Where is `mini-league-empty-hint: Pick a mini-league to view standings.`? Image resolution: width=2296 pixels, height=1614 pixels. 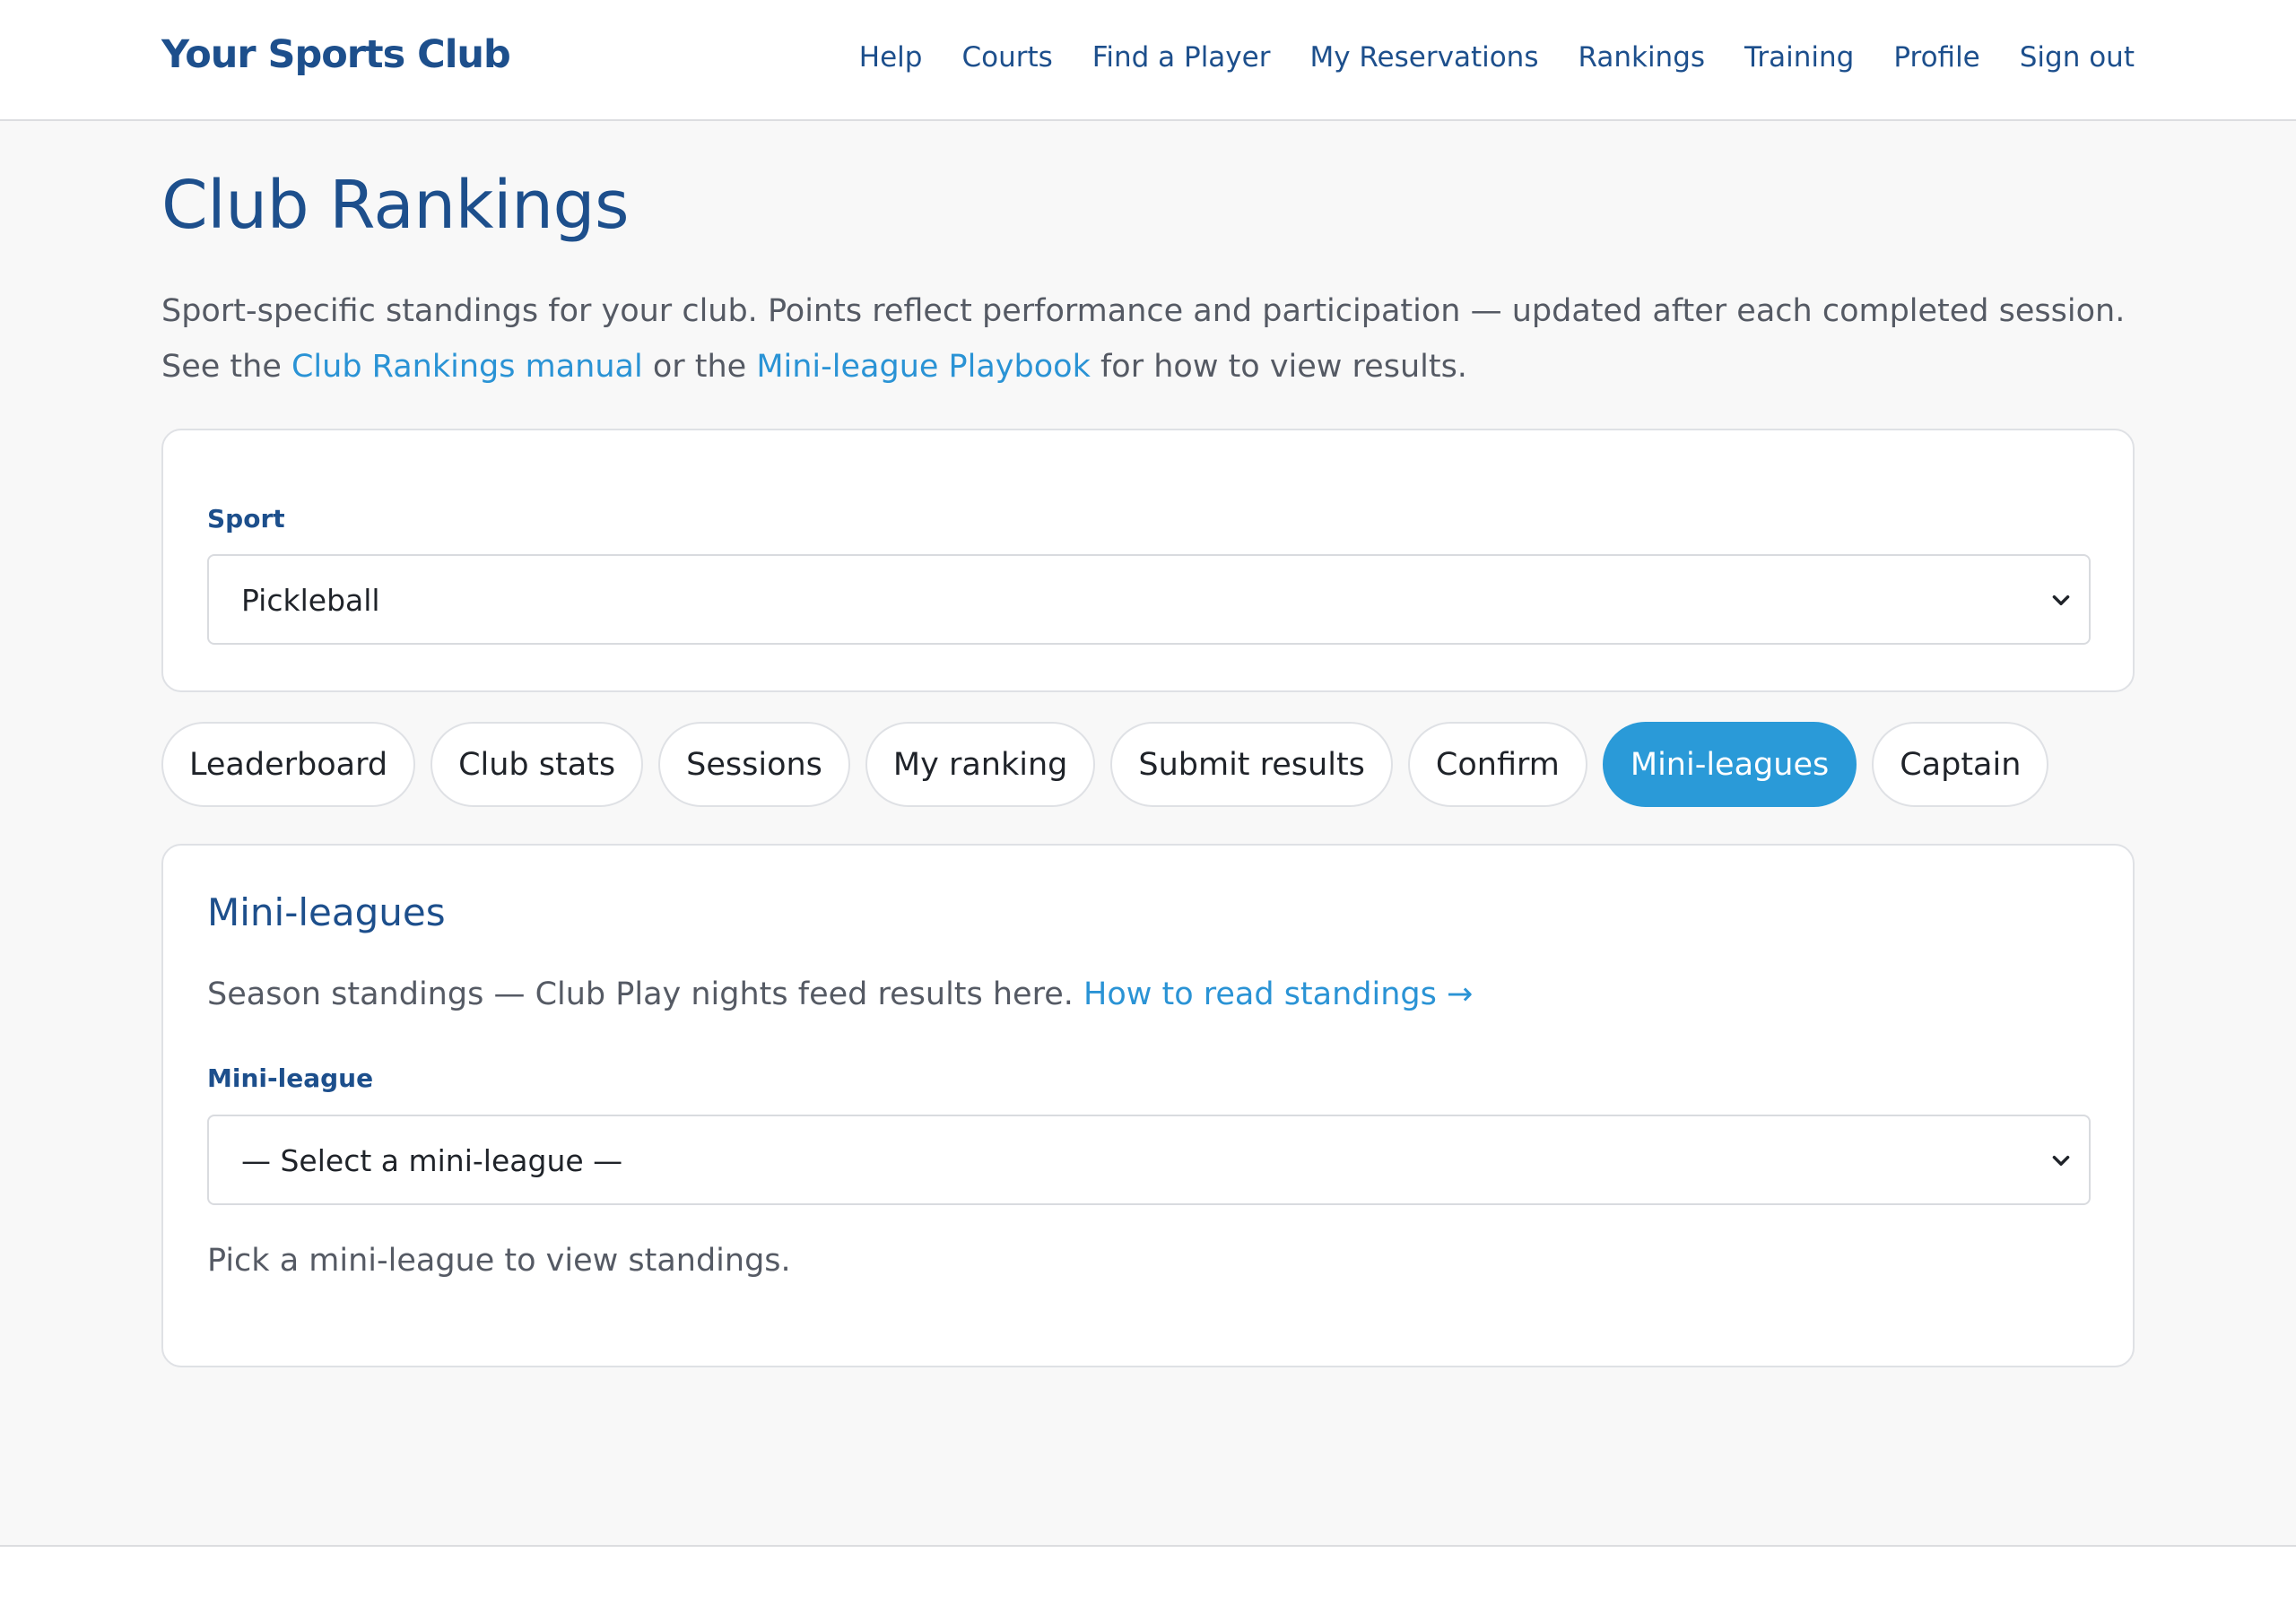 mini-league-empty-hint: Pick a mini-league to view standings. is located at coordinates (499, 1261).